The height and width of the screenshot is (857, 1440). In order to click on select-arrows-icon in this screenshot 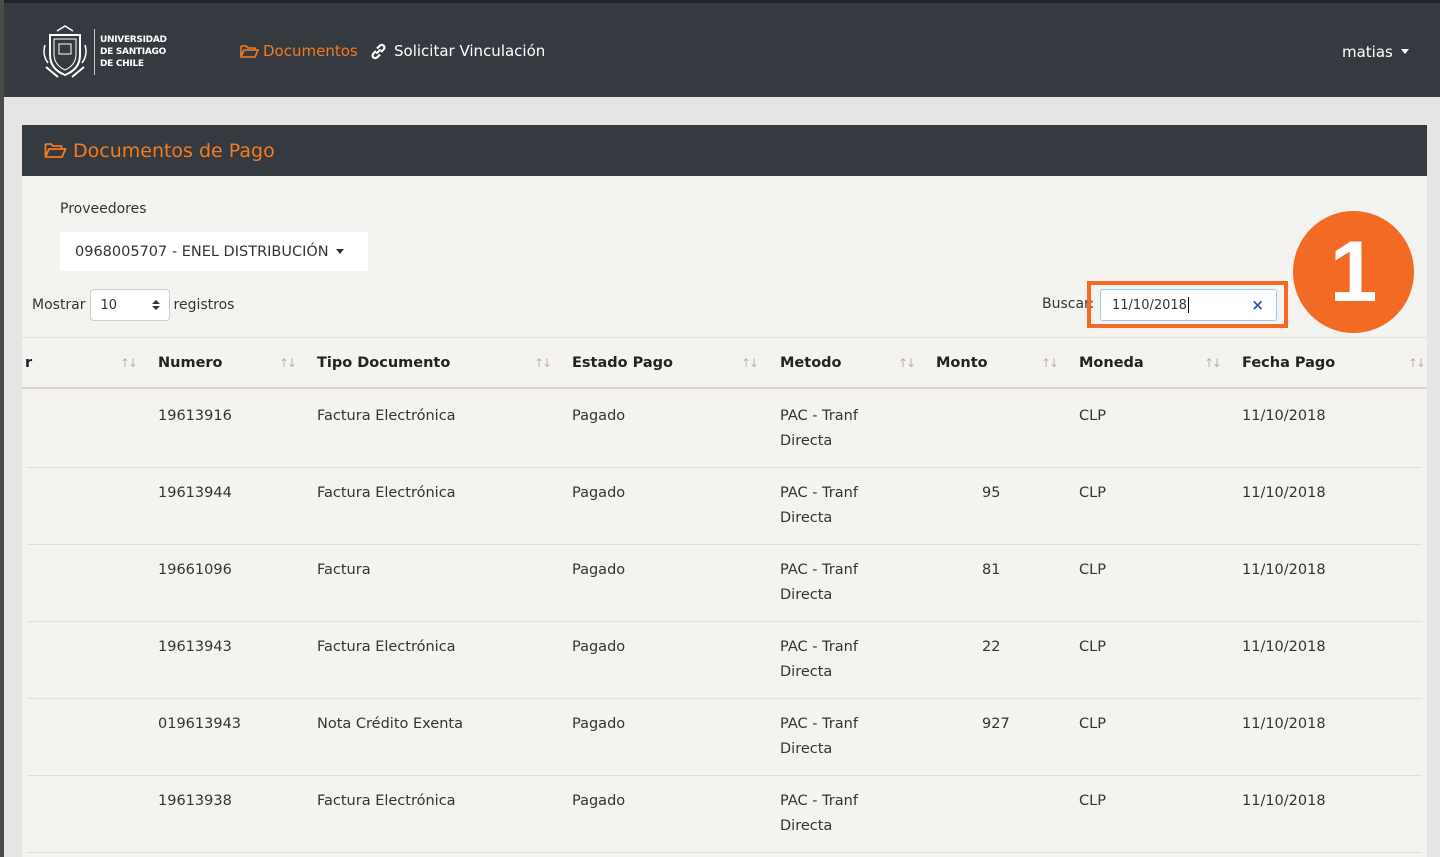, I will do `click(155, 305)`.